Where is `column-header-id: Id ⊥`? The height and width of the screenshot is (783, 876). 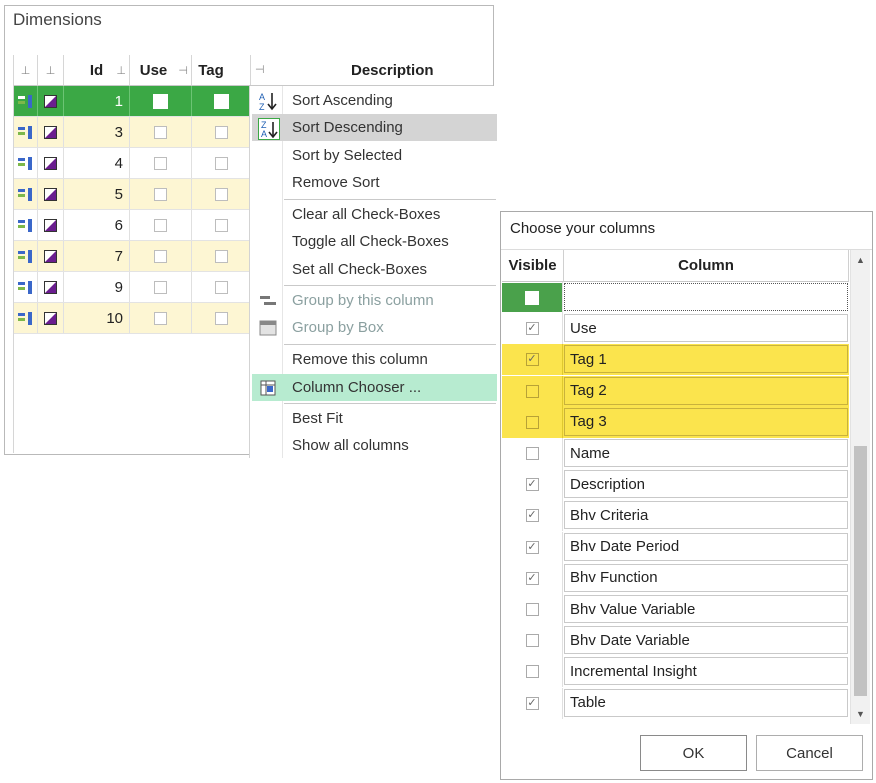 column-header-id: Id ⊥ is located at coordinates (97, 70).